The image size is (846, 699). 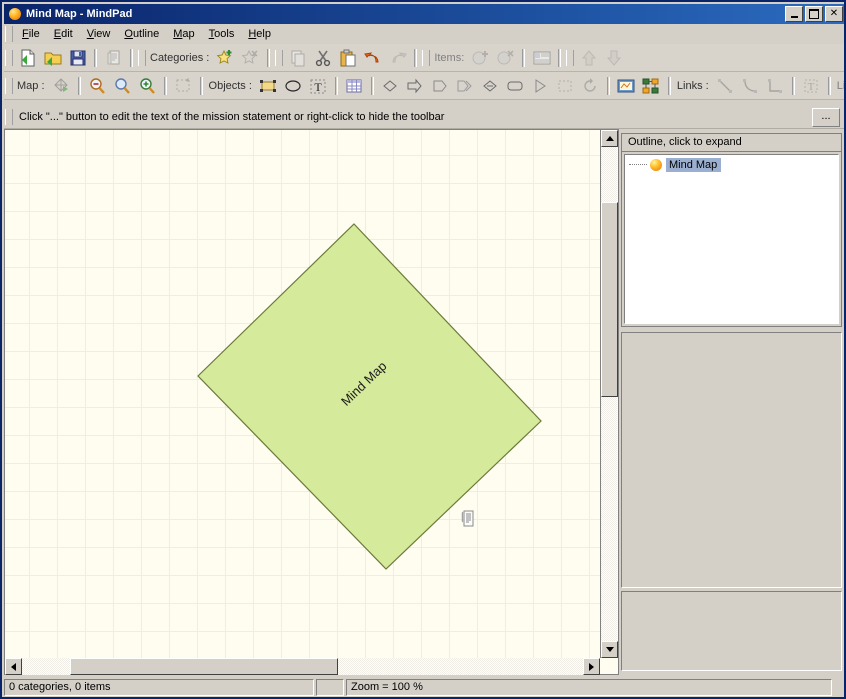 I want to click on item-properties-icon, so click(x=541, y=58).